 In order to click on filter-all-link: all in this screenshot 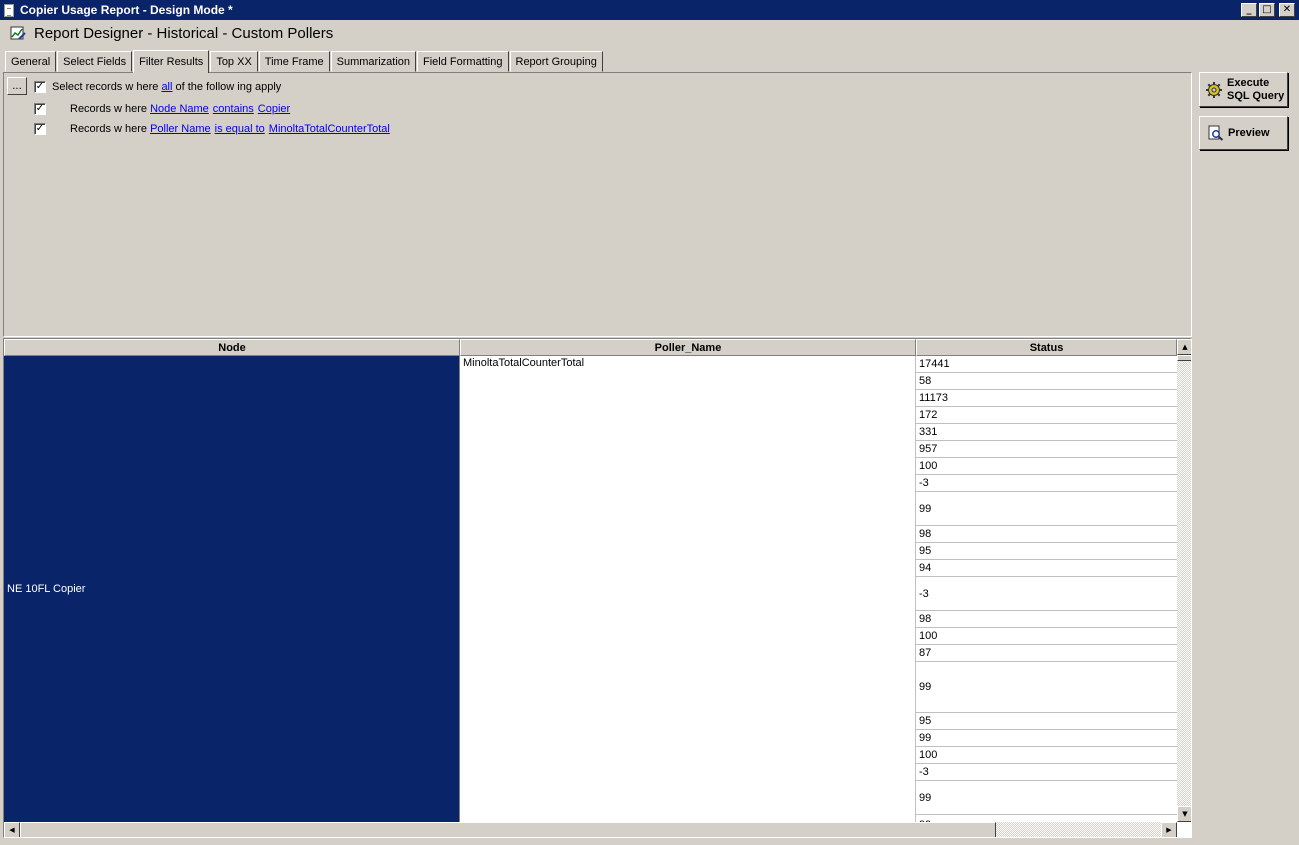, I will do `click(166, 87)`.